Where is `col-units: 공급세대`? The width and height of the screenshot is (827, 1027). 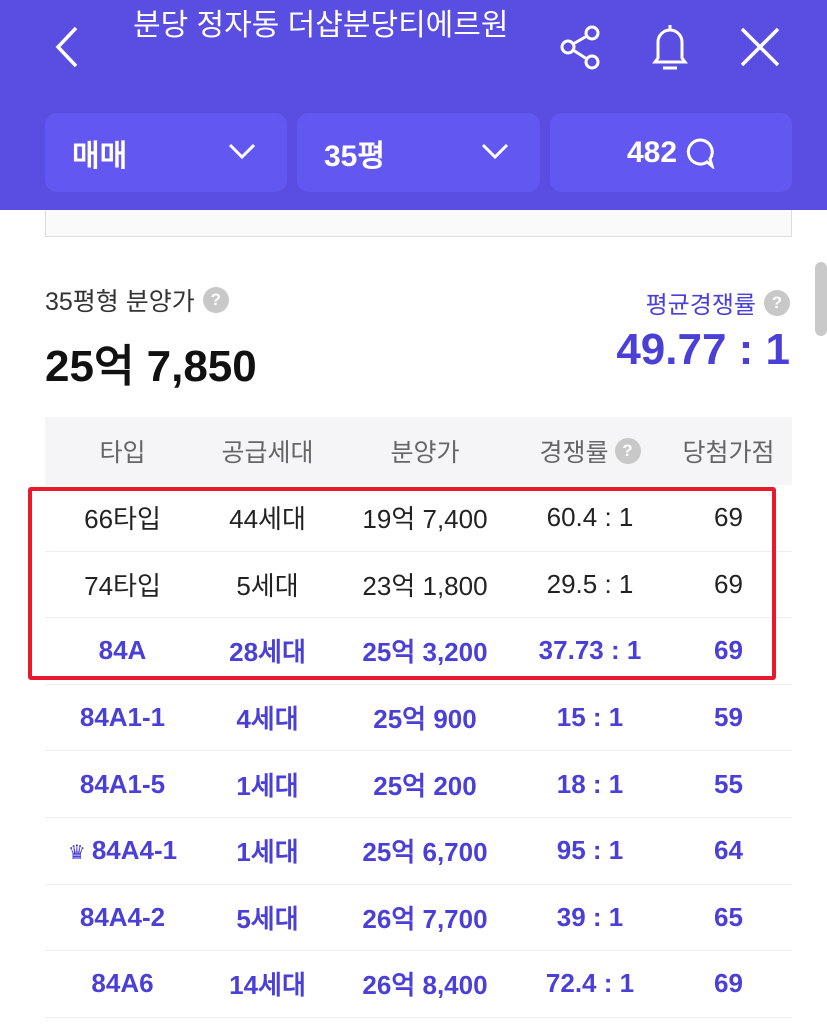
col-units: 공급세대 is located at coordinates (267, 453).